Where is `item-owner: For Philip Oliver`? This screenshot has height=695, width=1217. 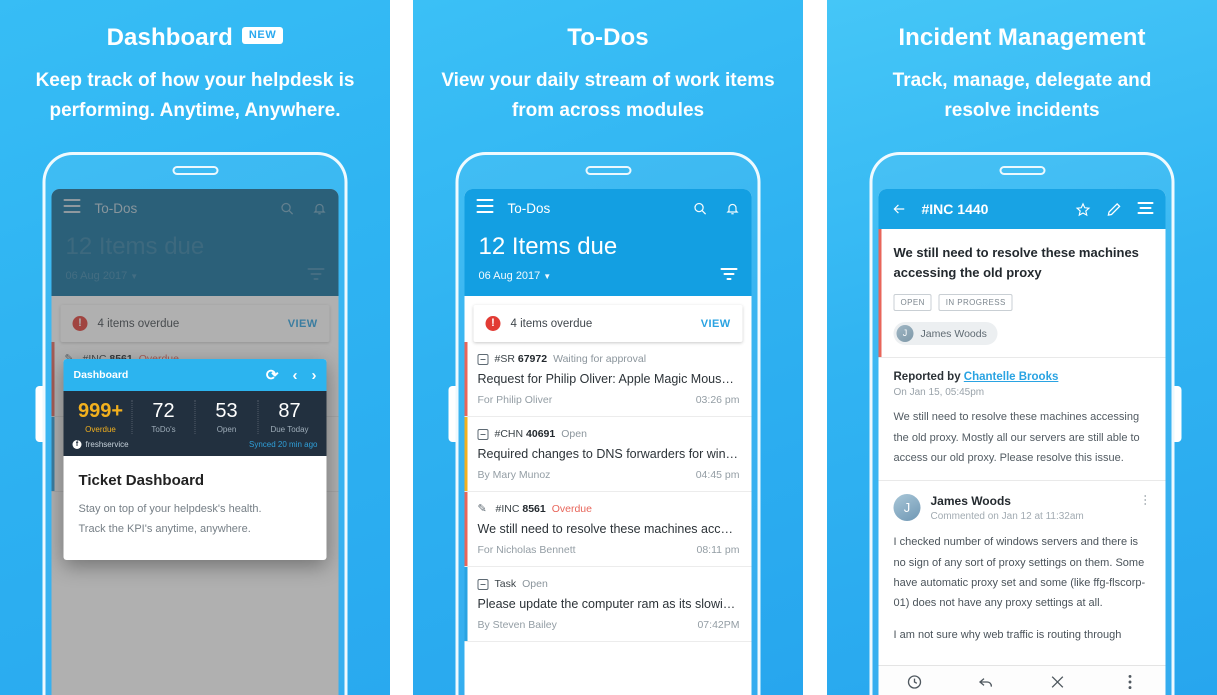 item-owner: For Philip Oliver is located at coordinates (515, 400).